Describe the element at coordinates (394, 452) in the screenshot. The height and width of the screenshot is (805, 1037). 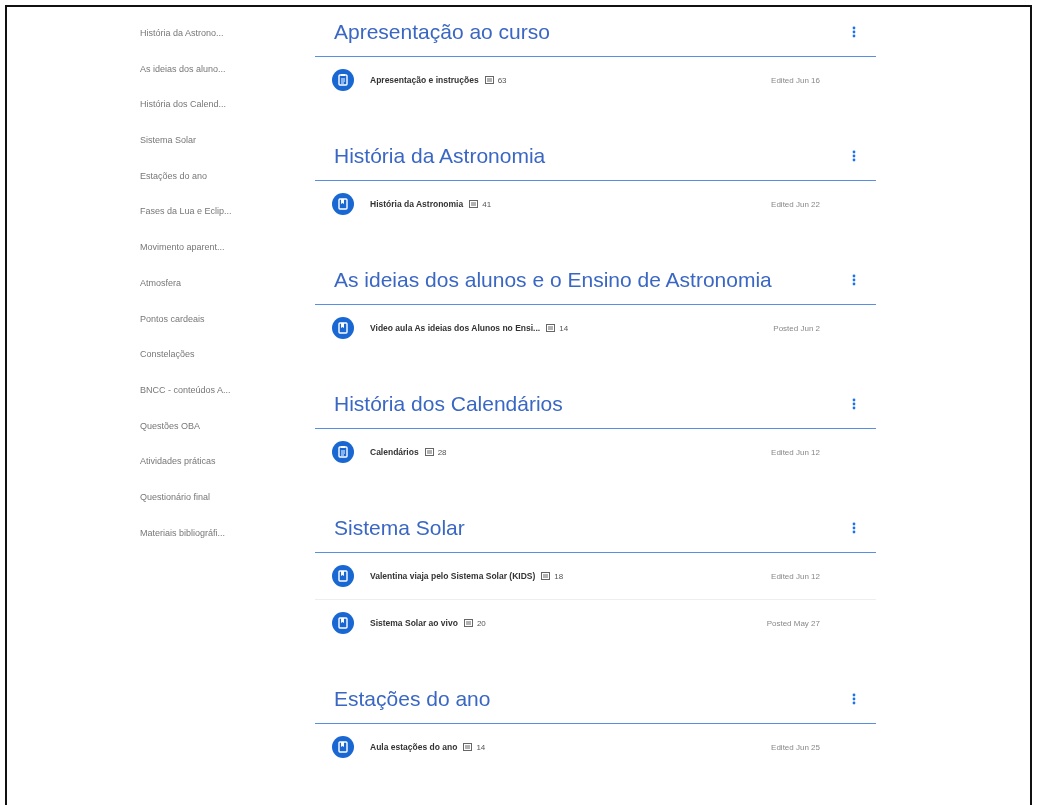
I see `item-title: Calendários` at that location.